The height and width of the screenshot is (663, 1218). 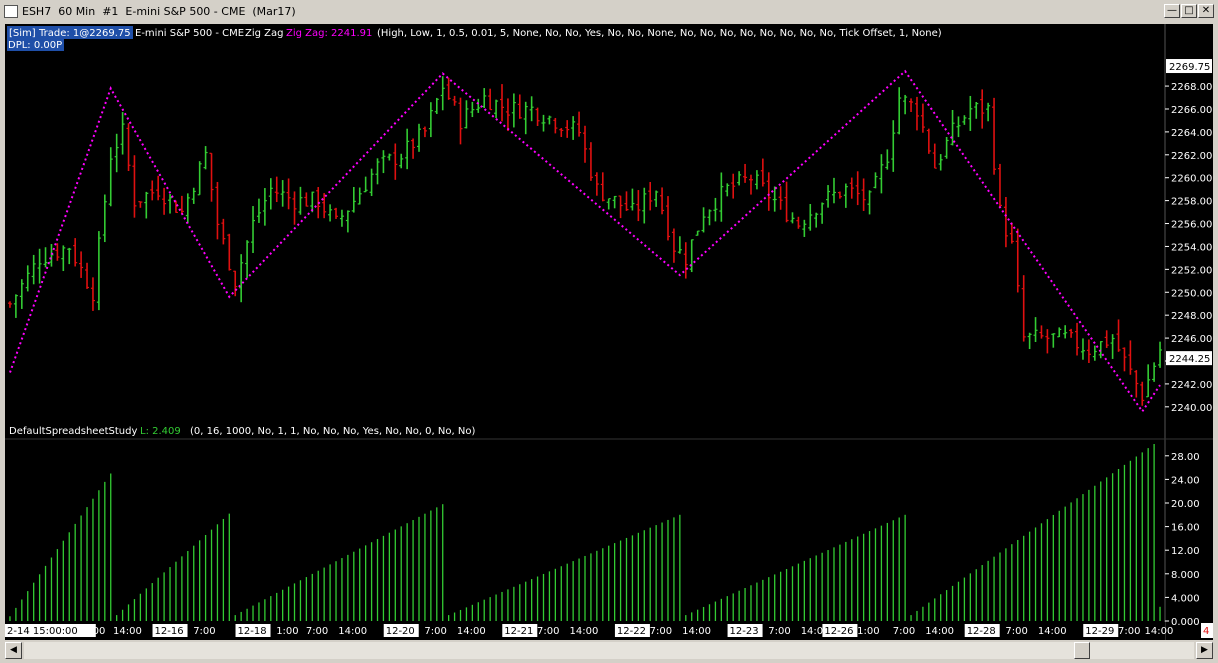 What do you see at coordinates (1191, 133) in the screenshot?
I see `price-tick-label: 2264.00` at bounding box center [1191, 133].